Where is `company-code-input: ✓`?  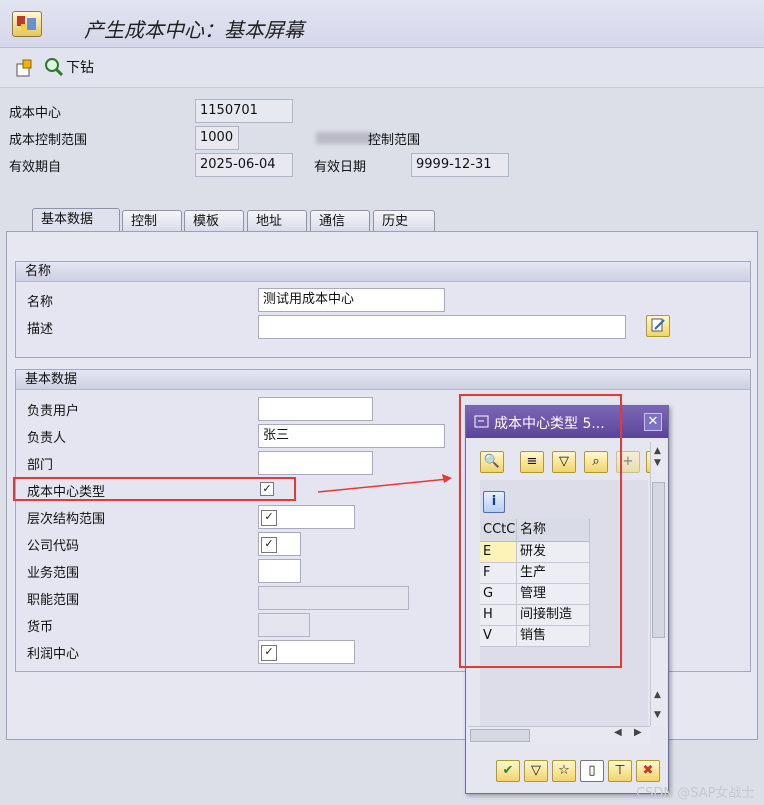
company-code-input: ✓ is located at coordinates (279, 544).